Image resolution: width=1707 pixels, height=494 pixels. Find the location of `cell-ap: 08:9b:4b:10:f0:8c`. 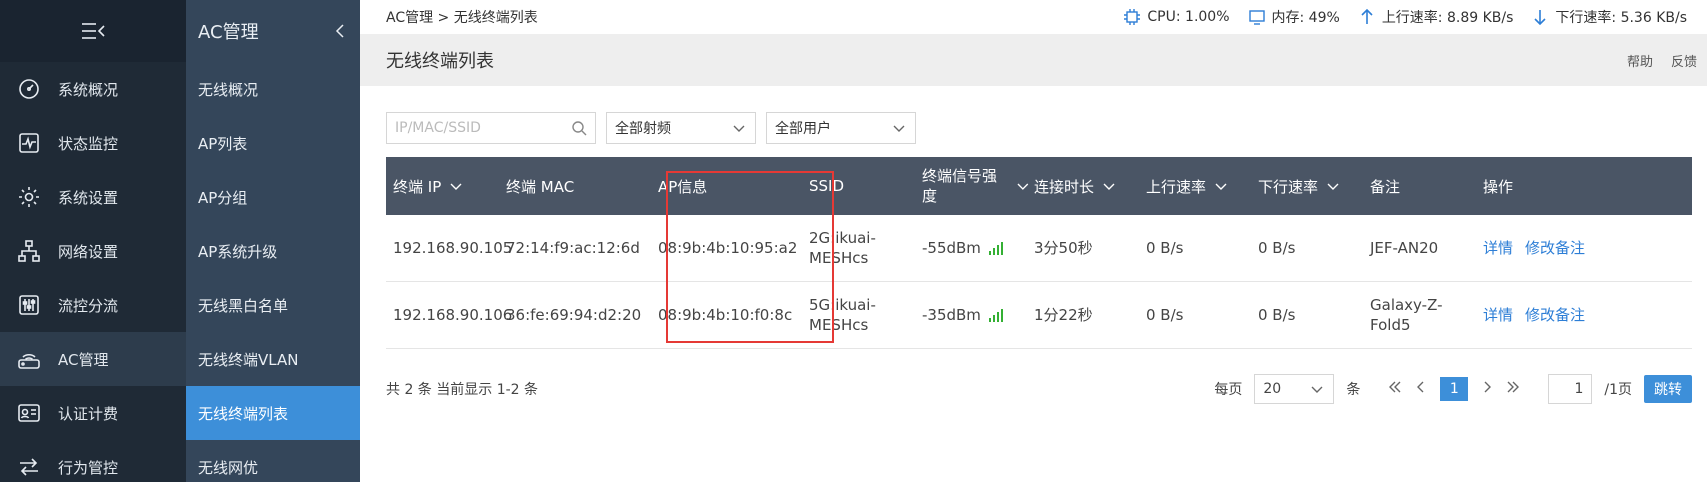

cell-ap: 08:9b:4b:10:f0:8c is located at coordinates (725, 315).